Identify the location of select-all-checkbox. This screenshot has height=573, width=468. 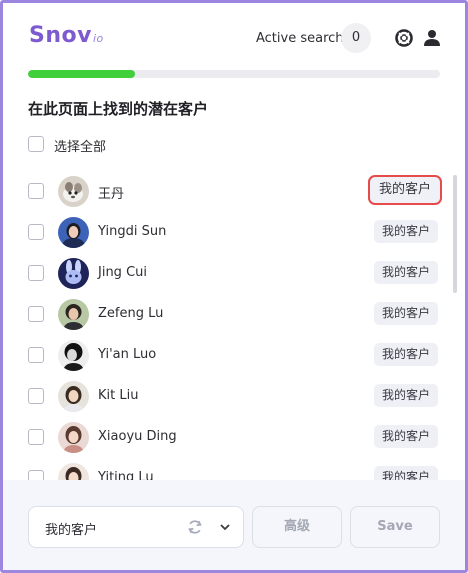
(36, 144).